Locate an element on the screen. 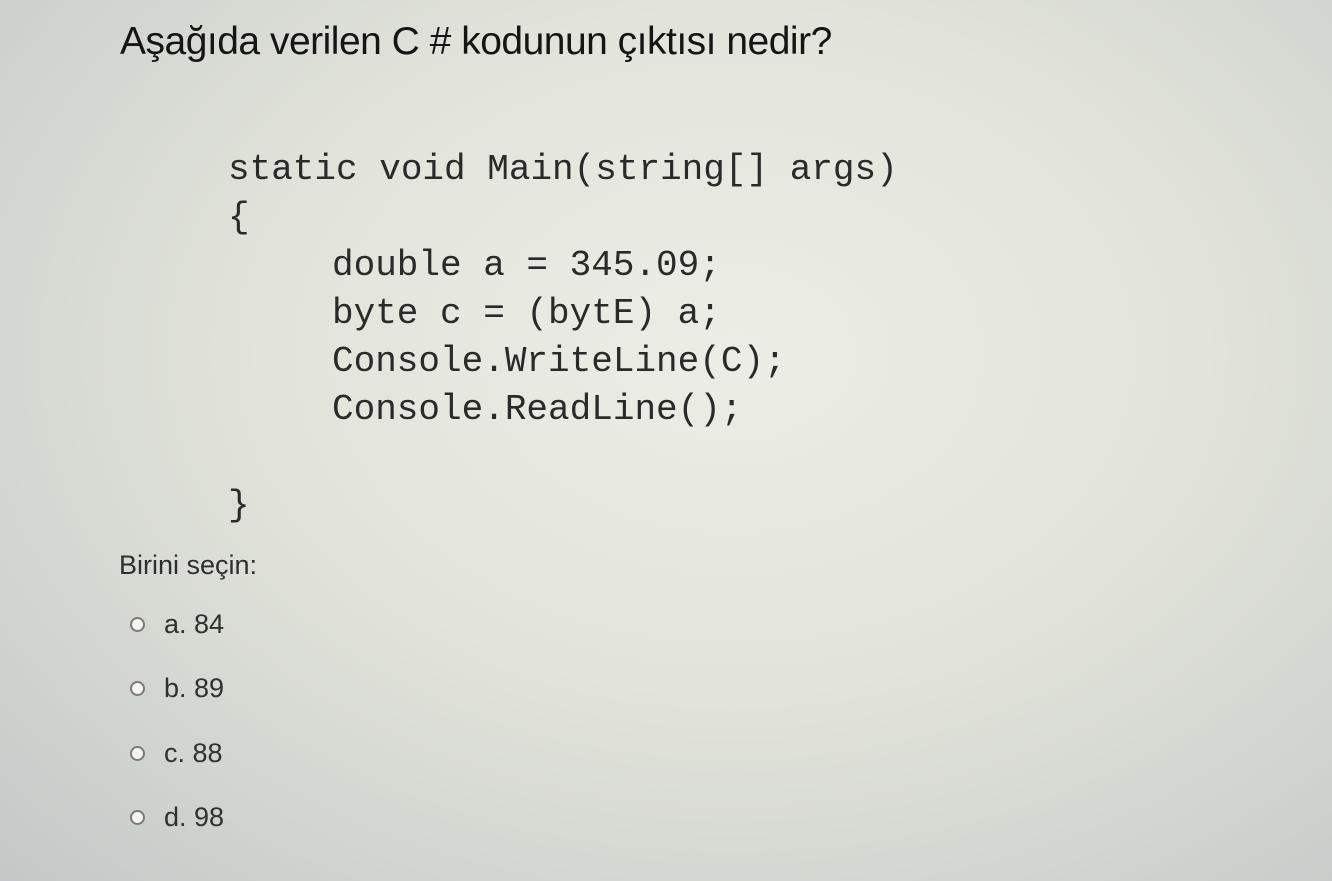  radio-button-a is located at coordinates (137, 624).